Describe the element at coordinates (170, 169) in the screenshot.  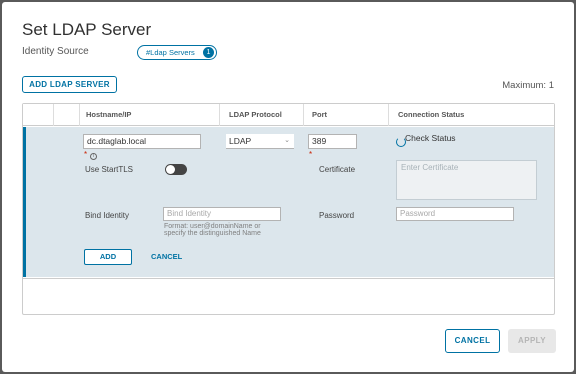
I see `toggle-knob` at that location.